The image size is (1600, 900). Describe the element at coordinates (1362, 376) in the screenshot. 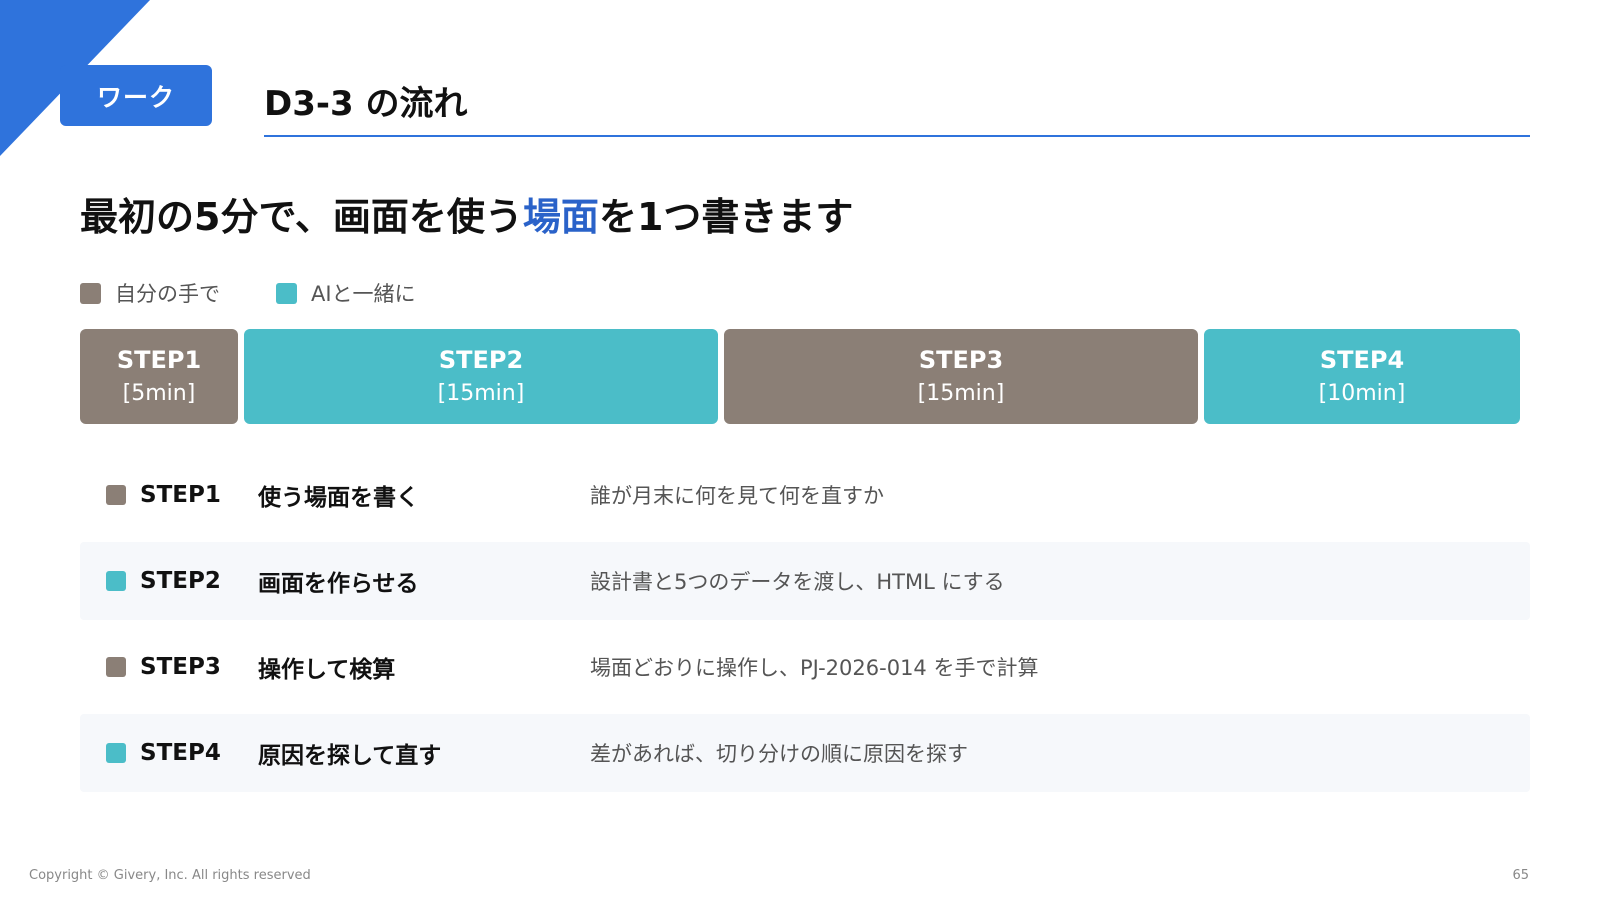

I see `timeline-segment-step4: STEP4 [10min]` at that location.